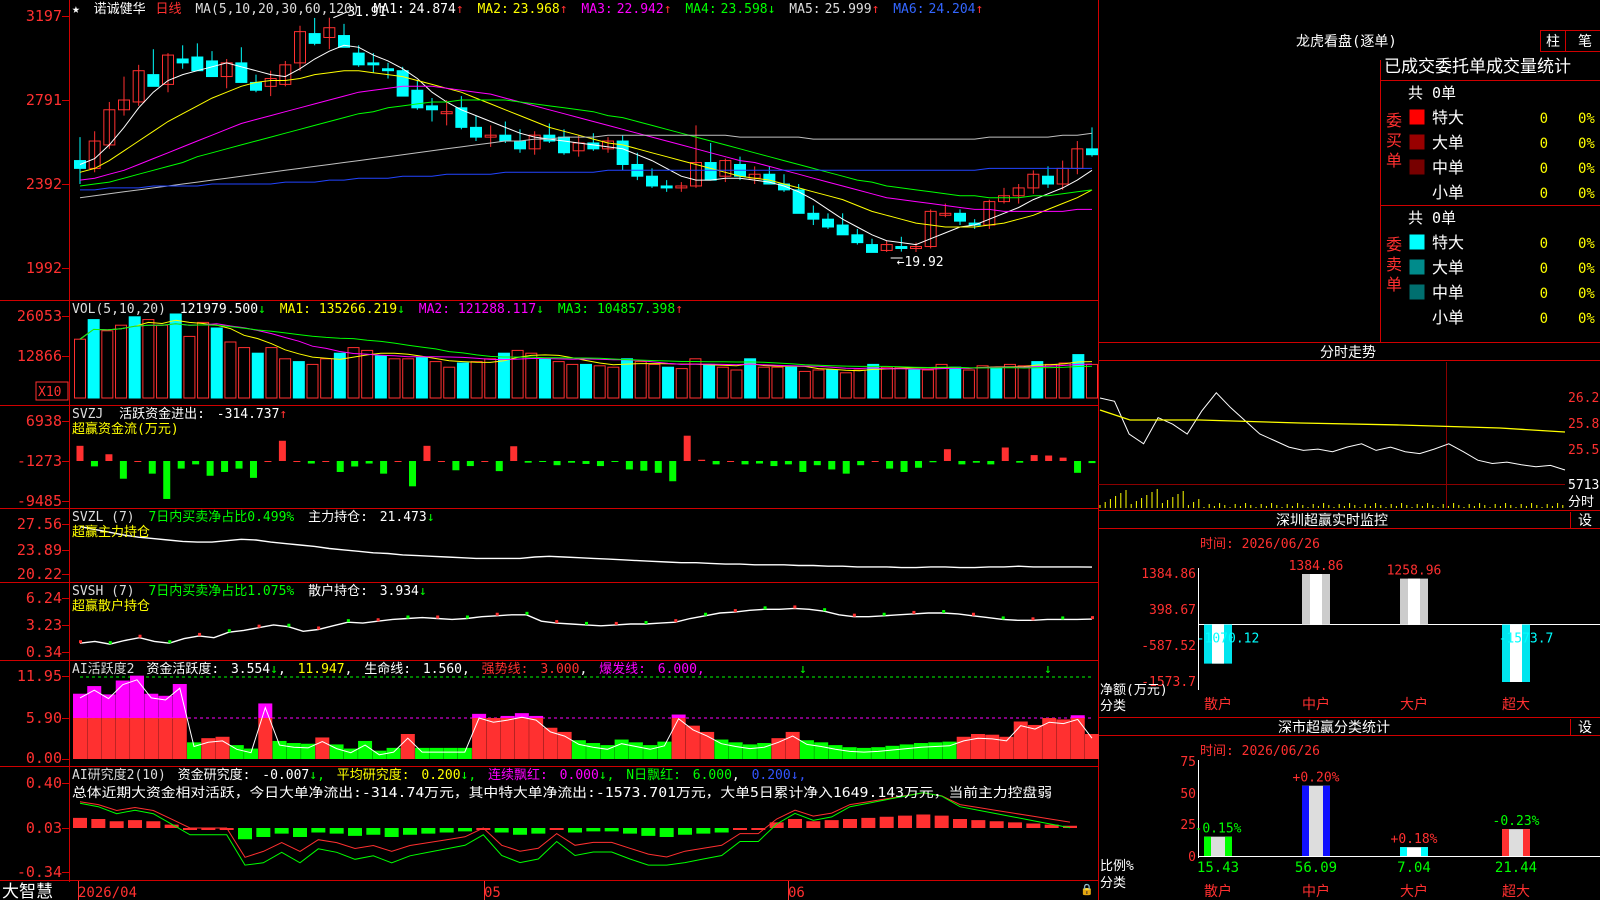 The image size is (1600, 900). I want to click on category-name: 大单, so click(1448, 142).